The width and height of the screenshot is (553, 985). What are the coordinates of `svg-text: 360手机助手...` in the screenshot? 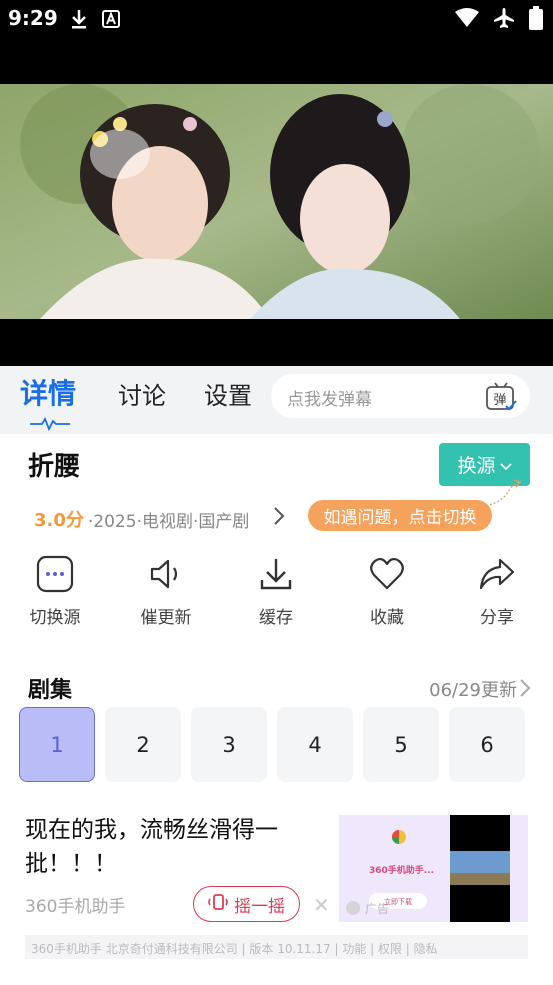 It's located at (401, 870).